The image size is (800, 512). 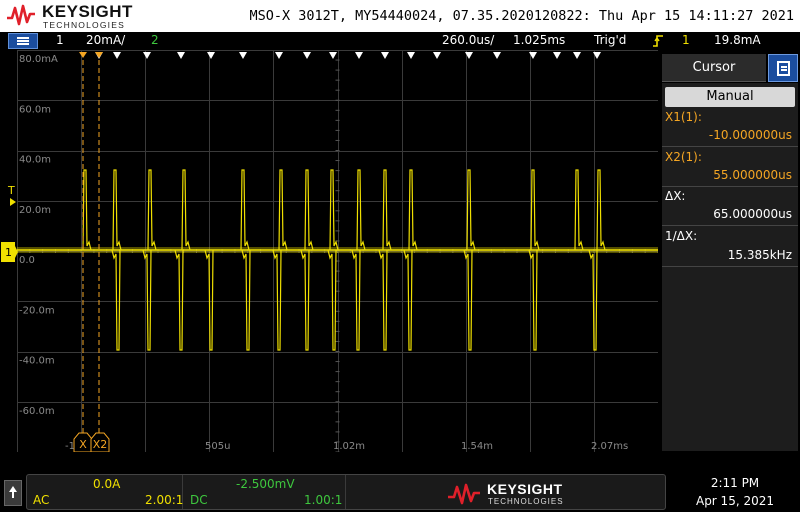 I want to click on y-axis-label: -40.0m, so click(x=37, y=361).